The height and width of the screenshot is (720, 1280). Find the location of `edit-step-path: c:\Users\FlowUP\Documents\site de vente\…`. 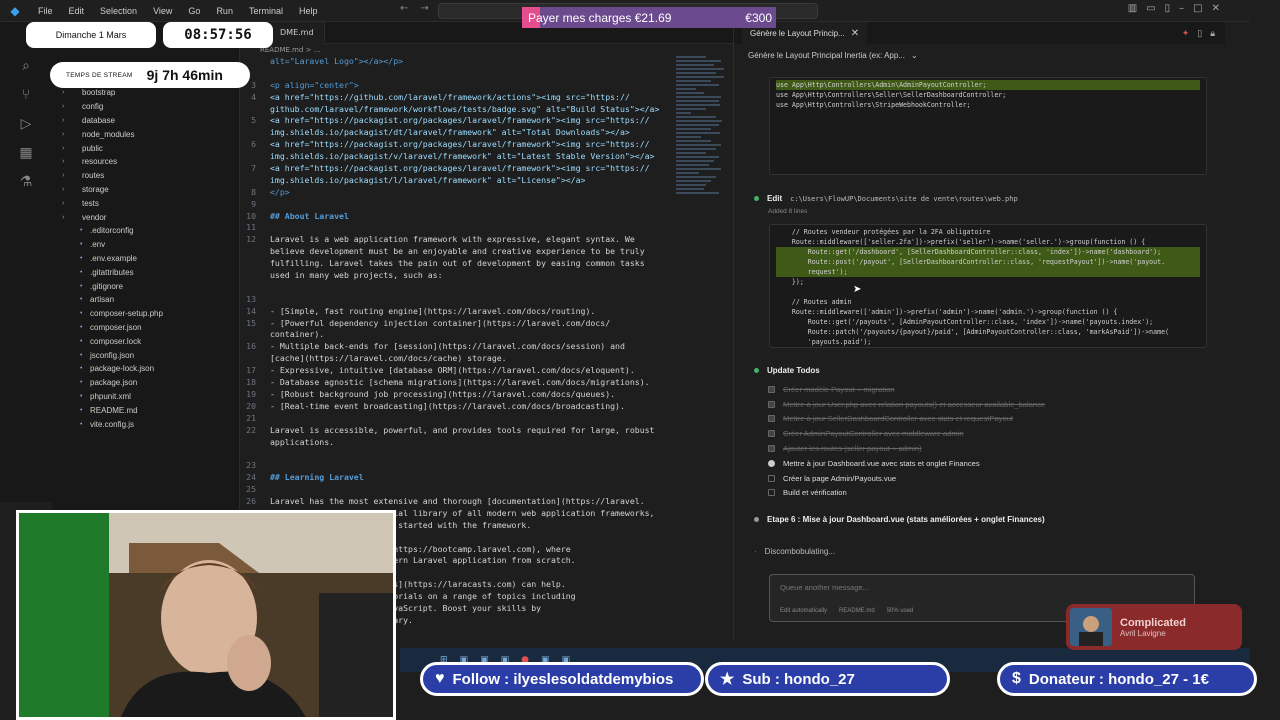

edit-step-path: c:\Users\FlowUP\Documents\site de vente\… is located at coordinates (904, 199).